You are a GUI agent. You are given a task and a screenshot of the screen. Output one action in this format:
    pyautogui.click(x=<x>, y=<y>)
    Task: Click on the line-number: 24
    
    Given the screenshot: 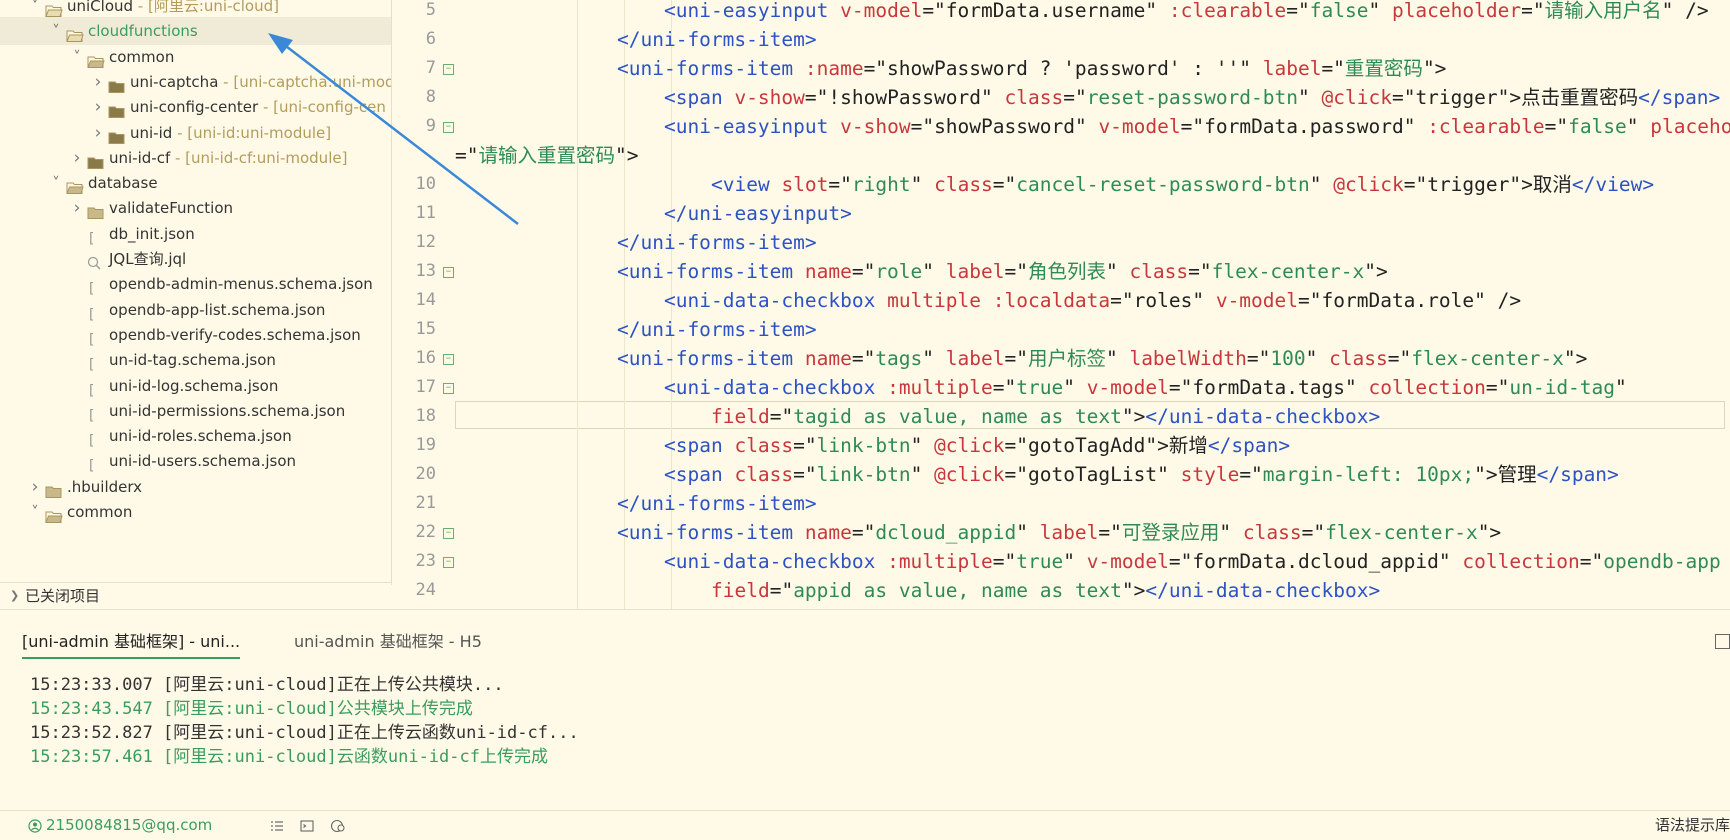 What is the action you would take?
    pyautogui.click(x=425, y=590)
    